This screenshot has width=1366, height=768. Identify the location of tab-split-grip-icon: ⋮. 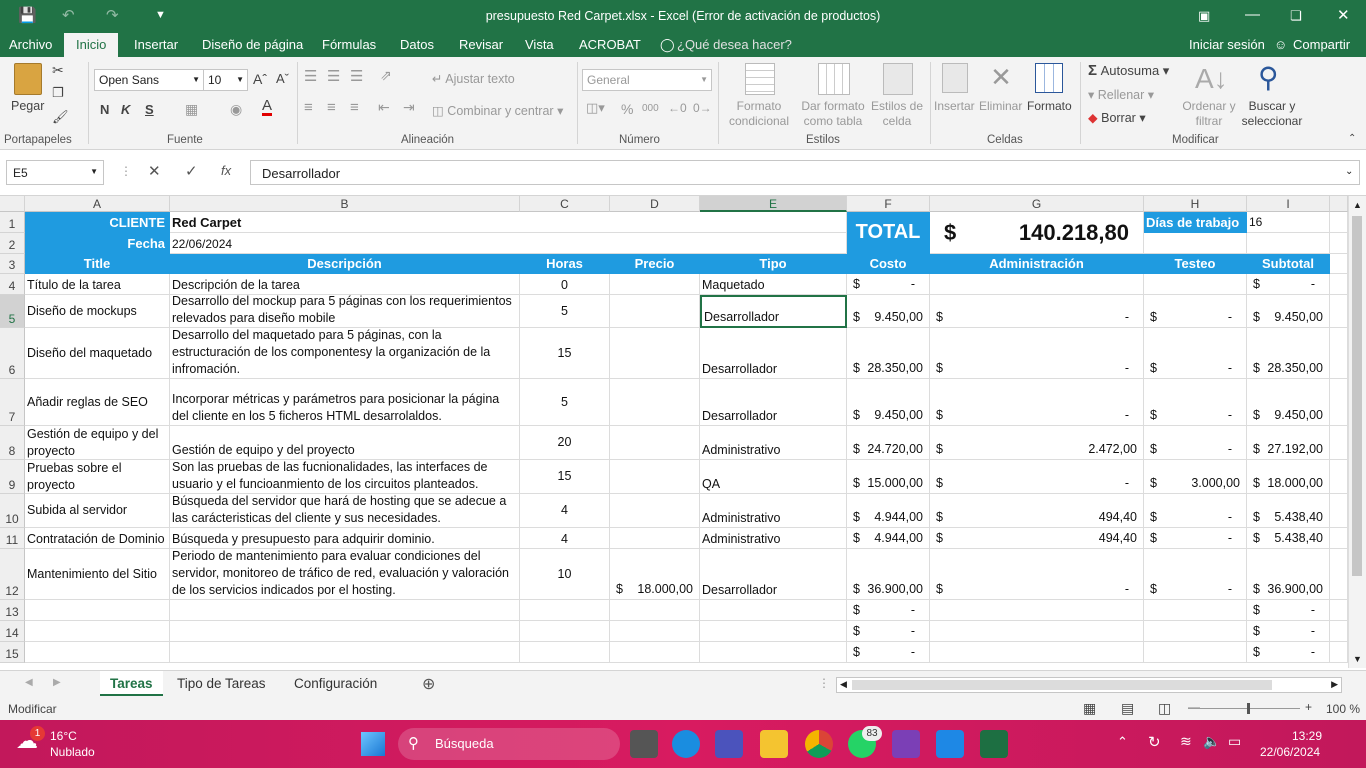
(824, 683).